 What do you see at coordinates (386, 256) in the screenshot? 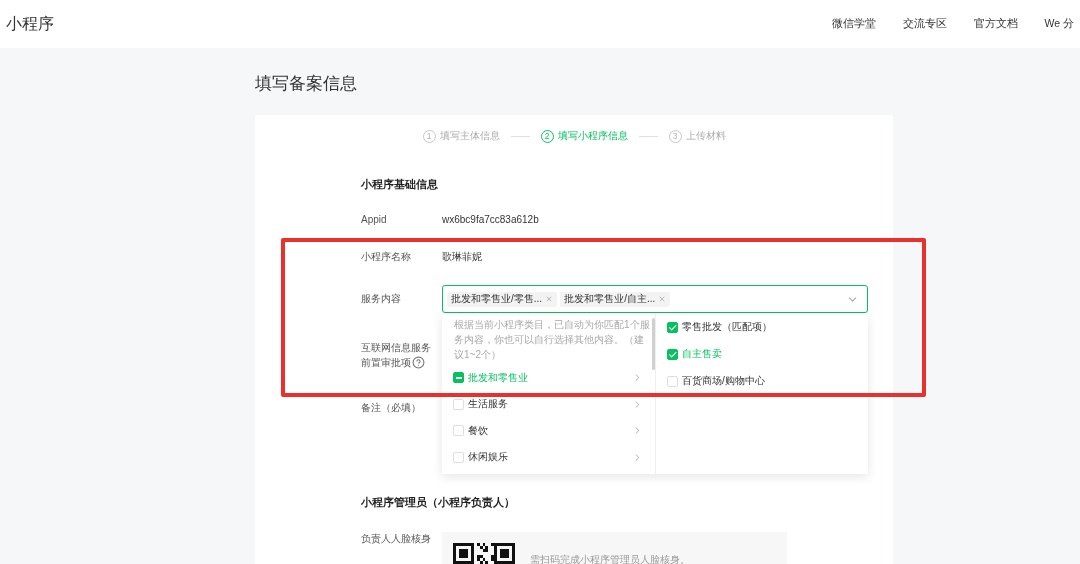
I see `field-label: 小程序名称` at bounding box center [386, 256].